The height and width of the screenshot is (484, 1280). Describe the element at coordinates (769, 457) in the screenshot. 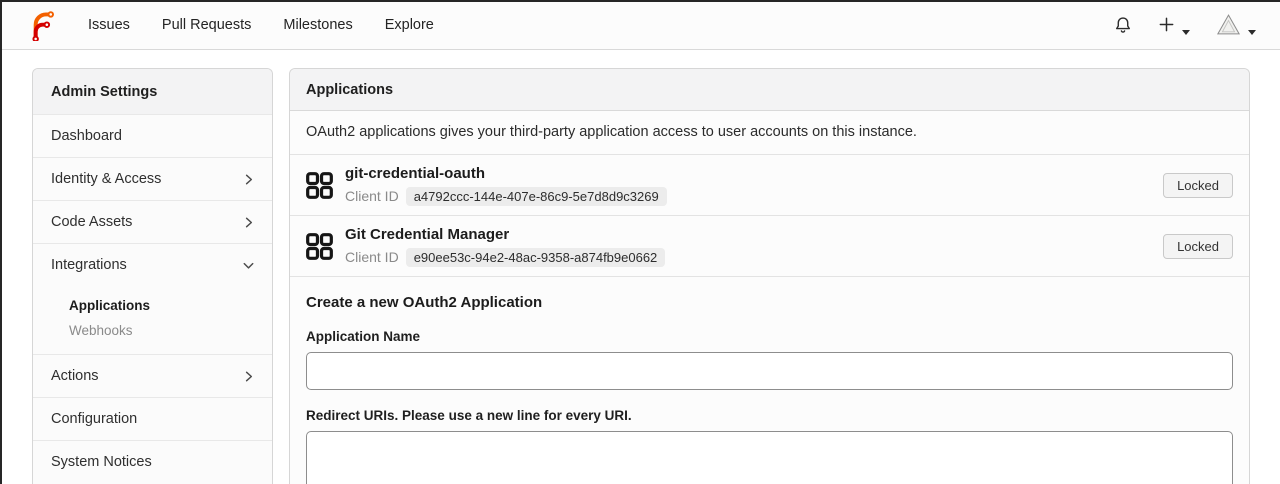

I see `redirect-uris-textarea` at that location.